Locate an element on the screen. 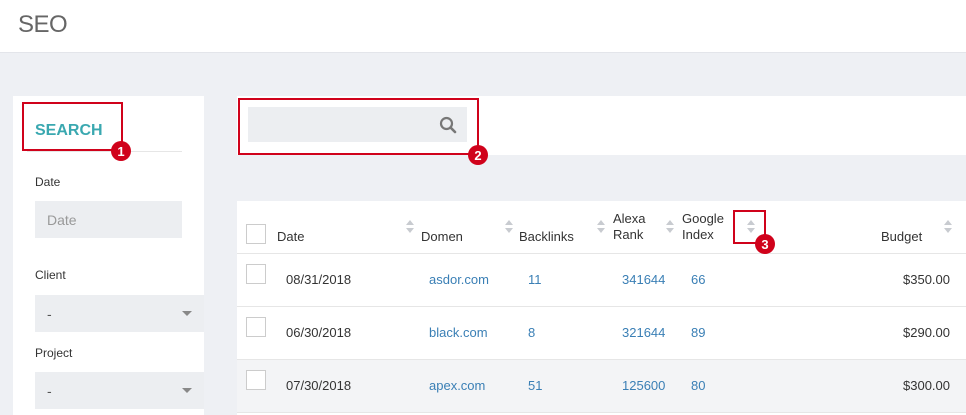 This screenshot has height=415, width=966. callout-box-search is located at coordinates (72, 126).